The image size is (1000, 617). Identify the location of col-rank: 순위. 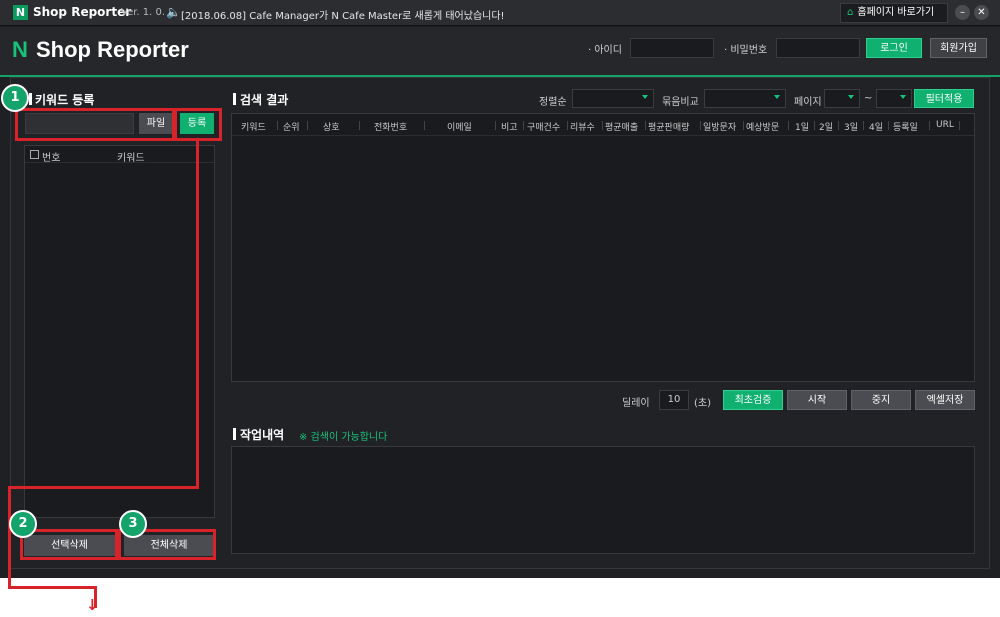
(291, 128).